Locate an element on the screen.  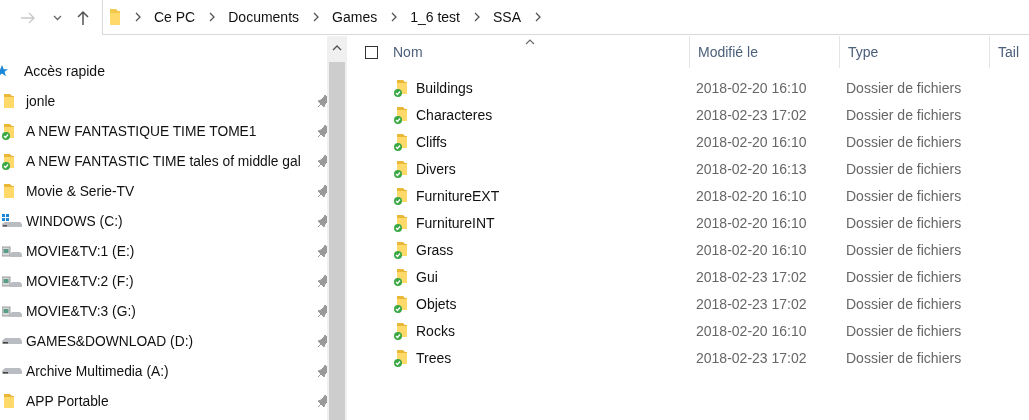
file-name: Trees is located at coordinates (434, 357).